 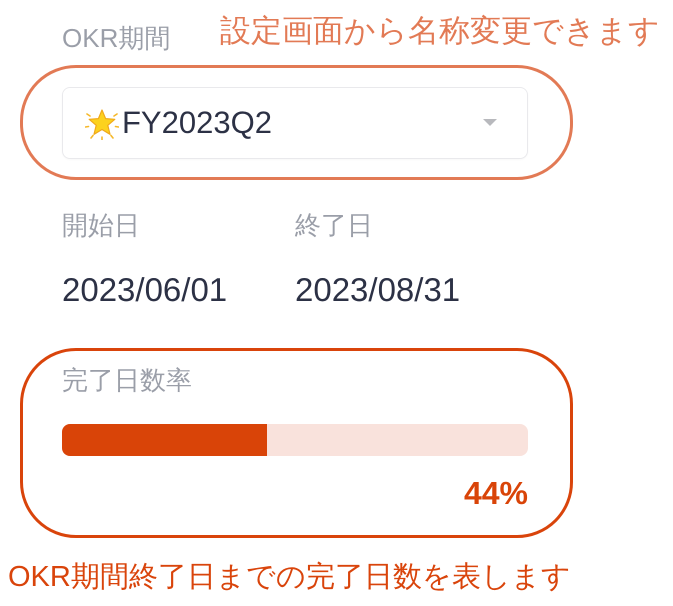 I want to click on percent-reading: 44%, so click(x=496, y=493).